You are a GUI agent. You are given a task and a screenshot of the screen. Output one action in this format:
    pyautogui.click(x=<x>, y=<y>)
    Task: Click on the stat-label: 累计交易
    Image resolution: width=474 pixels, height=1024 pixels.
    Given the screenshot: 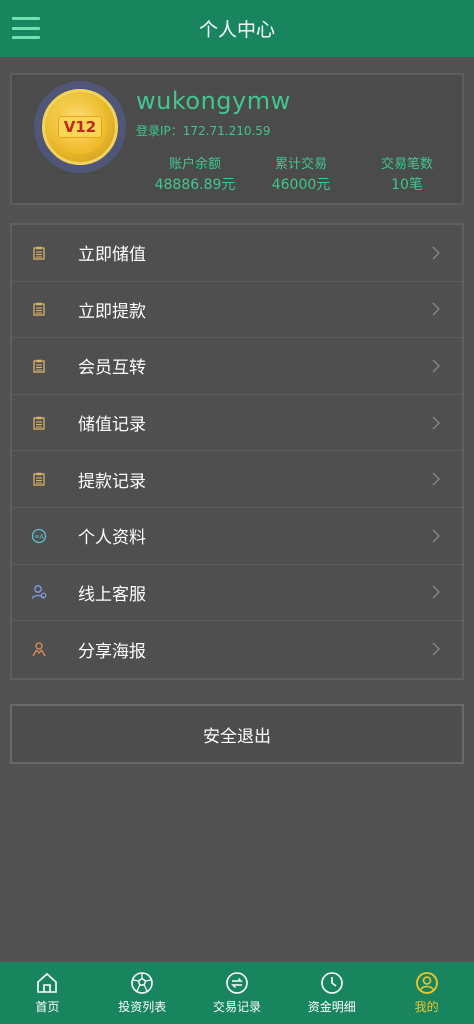 What is the action you would take?
    pyautogui.click(x=300, y=164)
    